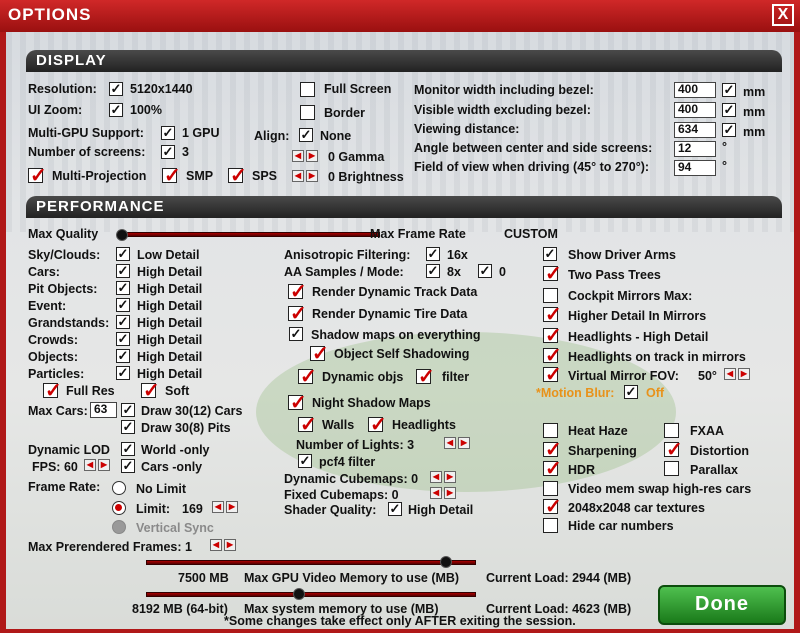  I want to click on soft-checkbox, so click(150, 390).